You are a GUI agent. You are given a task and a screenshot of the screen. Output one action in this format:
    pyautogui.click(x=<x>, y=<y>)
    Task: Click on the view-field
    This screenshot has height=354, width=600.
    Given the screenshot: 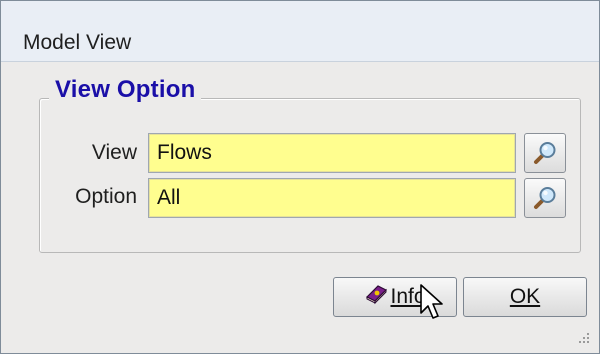 What is the action you would take?
    pyautogui.click(x=332, y=153)
    